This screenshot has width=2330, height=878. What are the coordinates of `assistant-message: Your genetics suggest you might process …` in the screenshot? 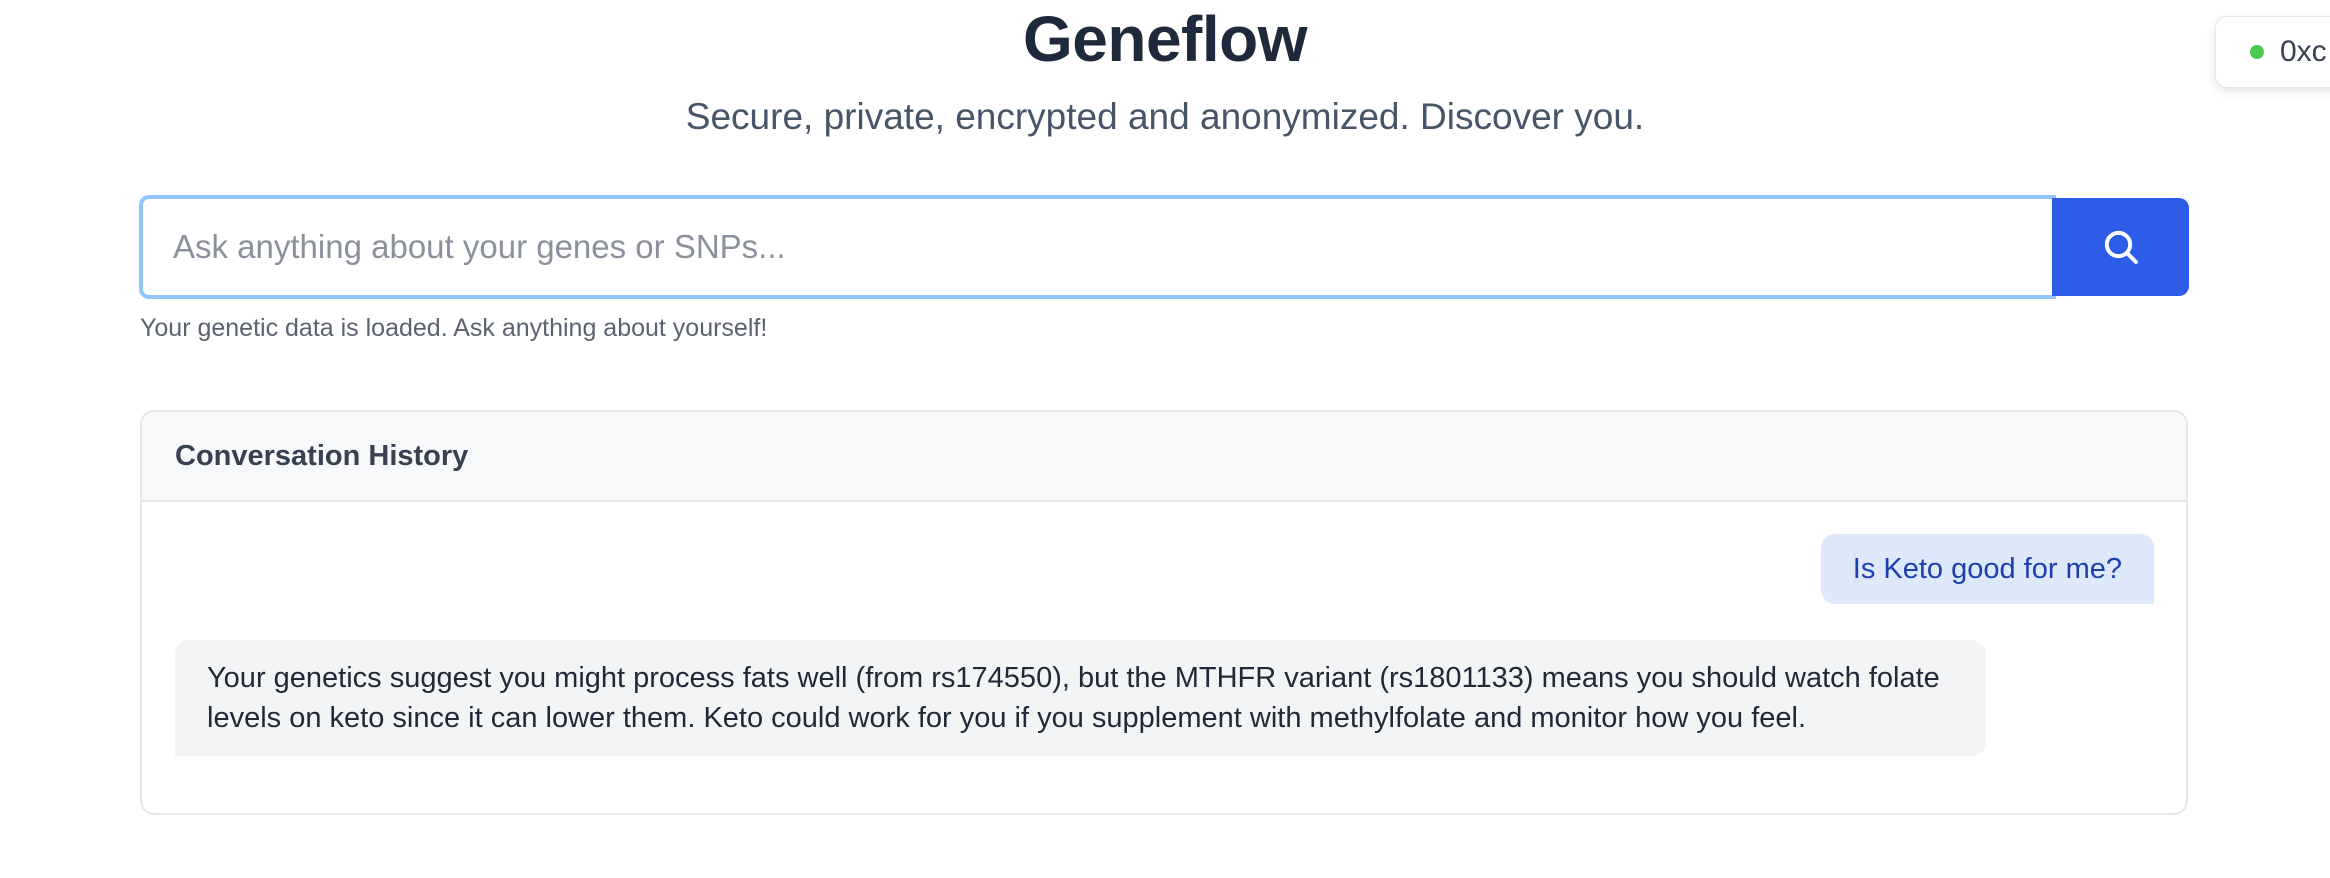 It's located at (1080, 698).